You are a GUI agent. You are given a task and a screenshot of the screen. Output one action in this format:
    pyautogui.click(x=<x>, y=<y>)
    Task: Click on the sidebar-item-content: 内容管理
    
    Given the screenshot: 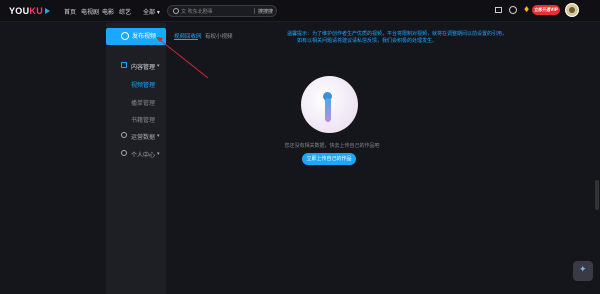 What is the action you would take?
    pyautogui.click(x=143, y=66)
    